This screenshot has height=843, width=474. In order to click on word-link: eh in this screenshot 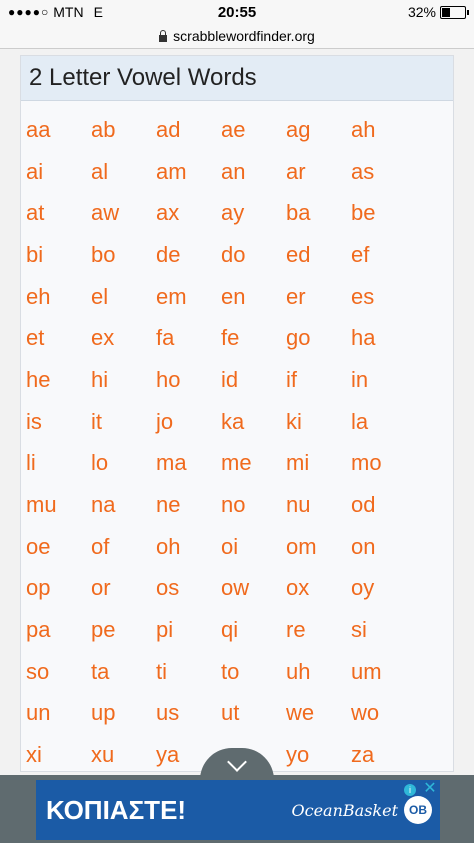, I will do `click(58, 297)`.